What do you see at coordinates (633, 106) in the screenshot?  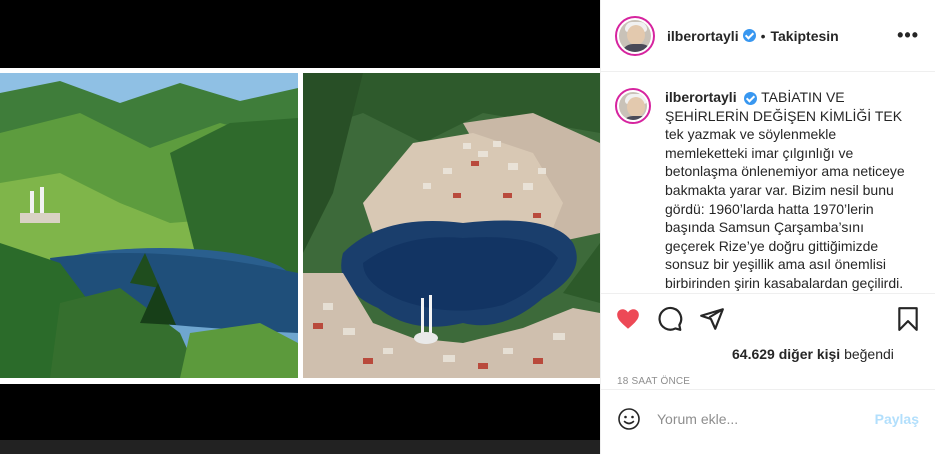 I see `caption-avatar` at bounding box center [633, 106].